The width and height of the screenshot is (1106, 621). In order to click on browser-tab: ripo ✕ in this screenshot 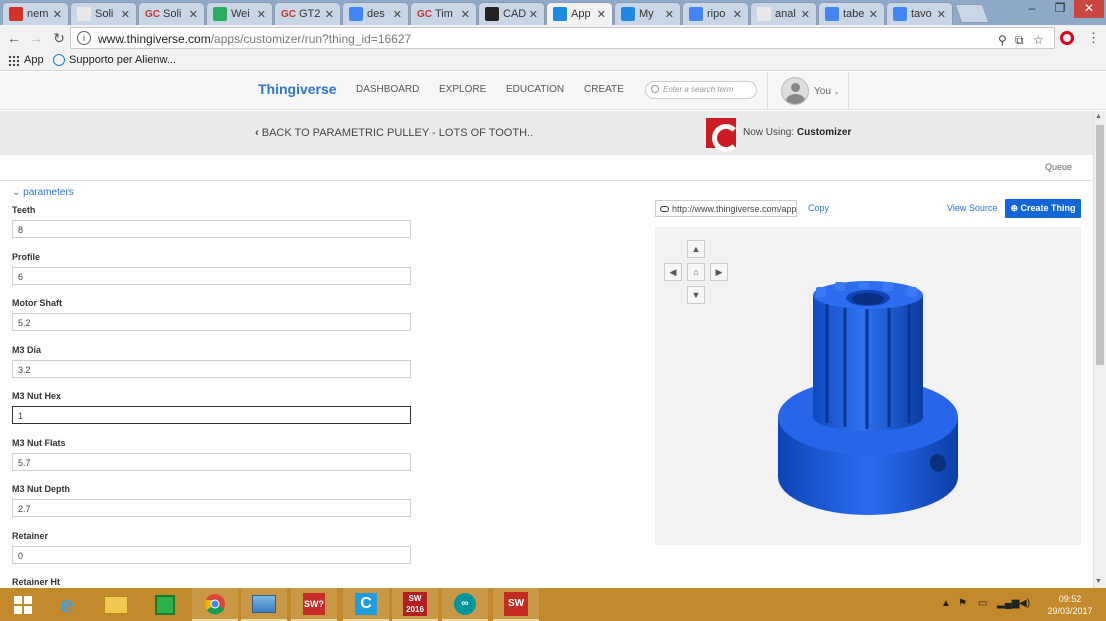, I will do `click(715, 13)`.